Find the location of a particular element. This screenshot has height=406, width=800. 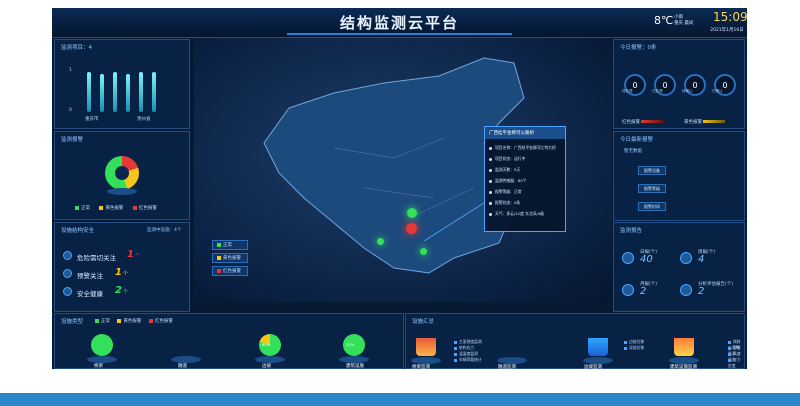

today-alarm-panel: 今日报警：0条 0 待处理 0 已处理 0 待确认 0 已确认 红色报警 黄色报警 is located at coordinates (679, 84).